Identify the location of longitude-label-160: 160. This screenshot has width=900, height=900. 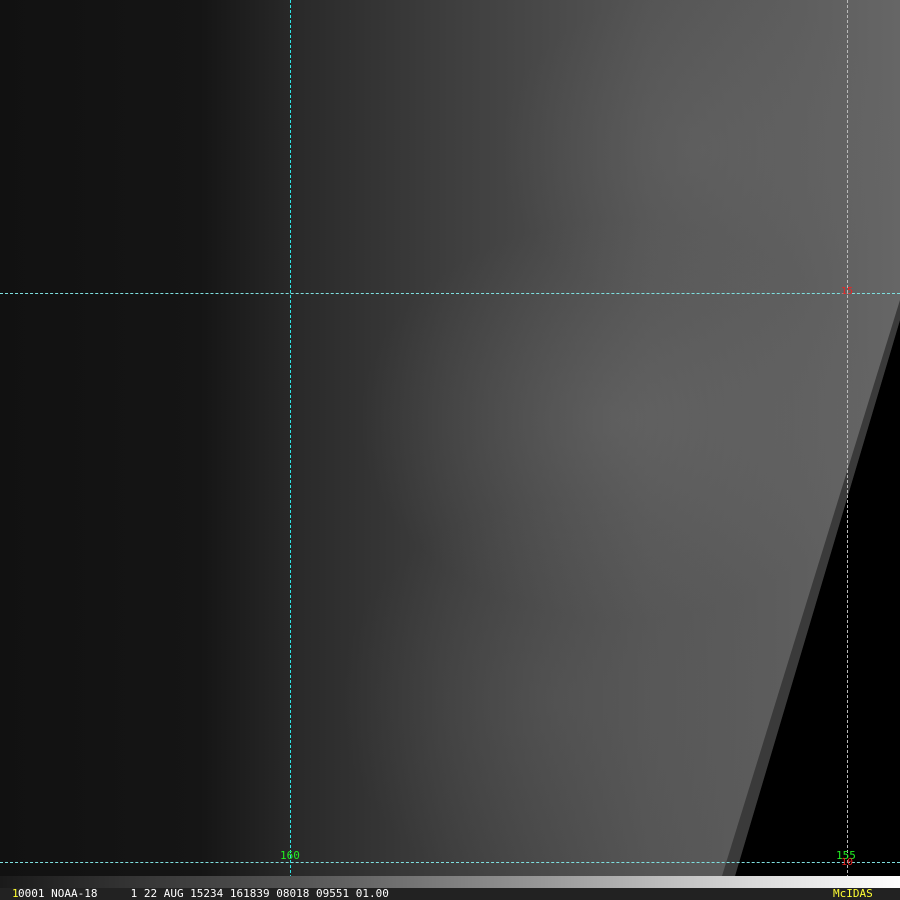
(290, 855).